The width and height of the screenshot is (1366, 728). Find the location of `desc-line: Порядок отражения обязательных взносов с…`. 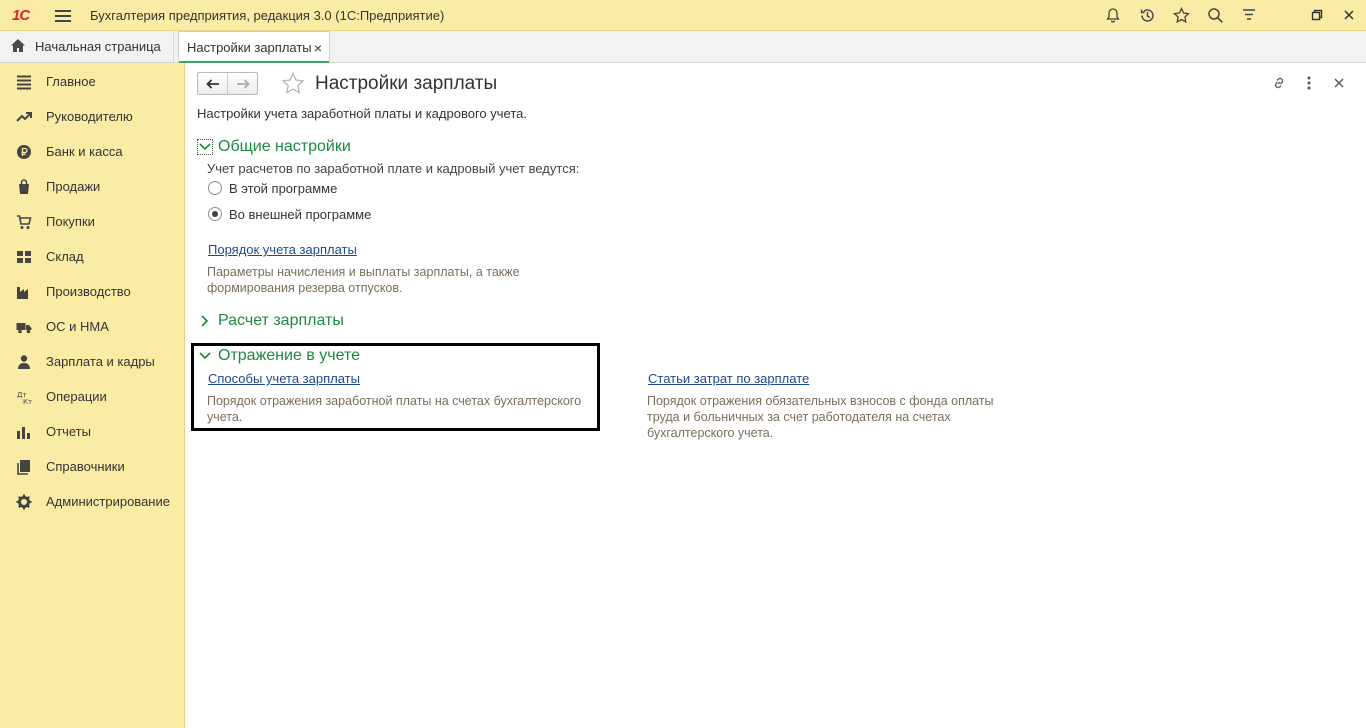

desc-line: Порядок отражения обязательных взносов с… is located at coordinates (820, 401).